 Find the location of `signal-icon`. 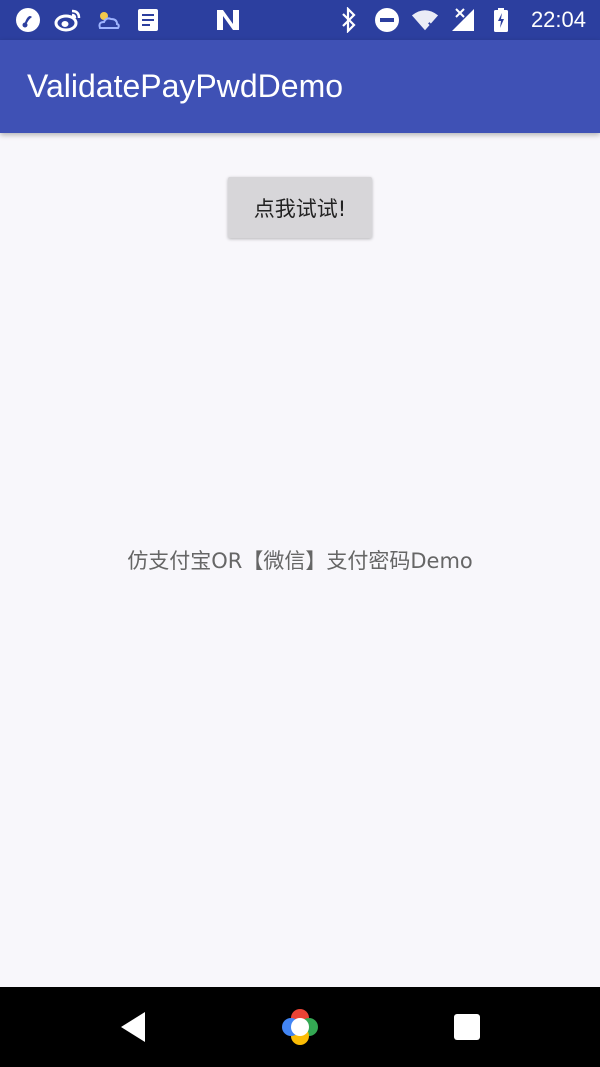

signal-icon is located at coordinates (463, 20).